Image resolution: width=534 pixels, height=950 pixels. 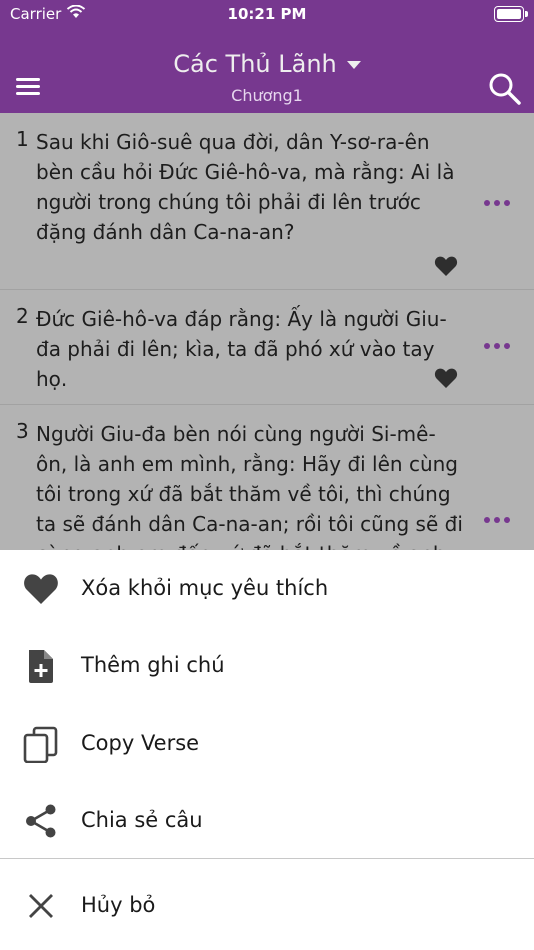 I want to click on caret-down-icon, so click(x=353, y=65).